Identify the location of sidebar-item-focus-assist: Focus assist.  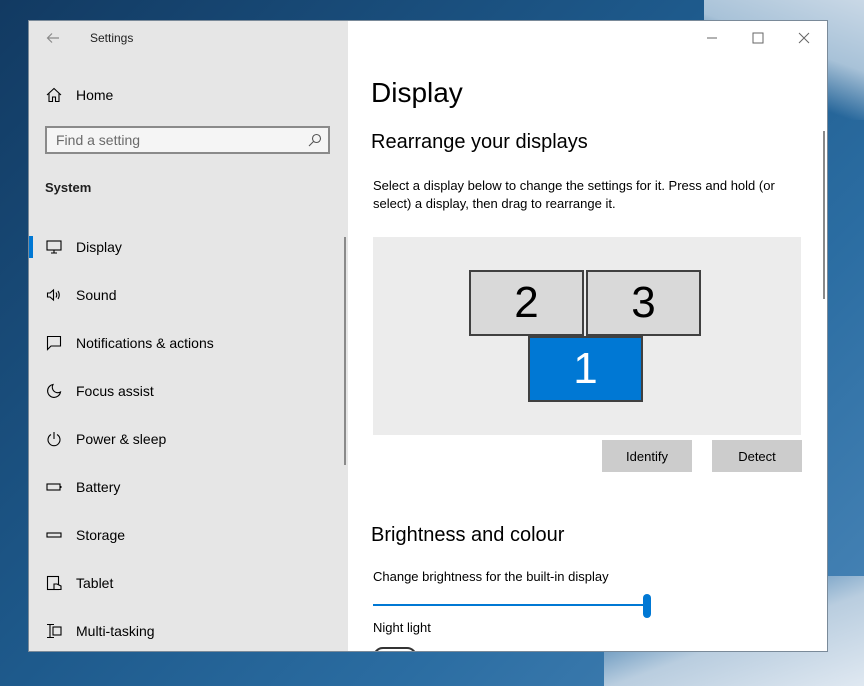
(188, 391).